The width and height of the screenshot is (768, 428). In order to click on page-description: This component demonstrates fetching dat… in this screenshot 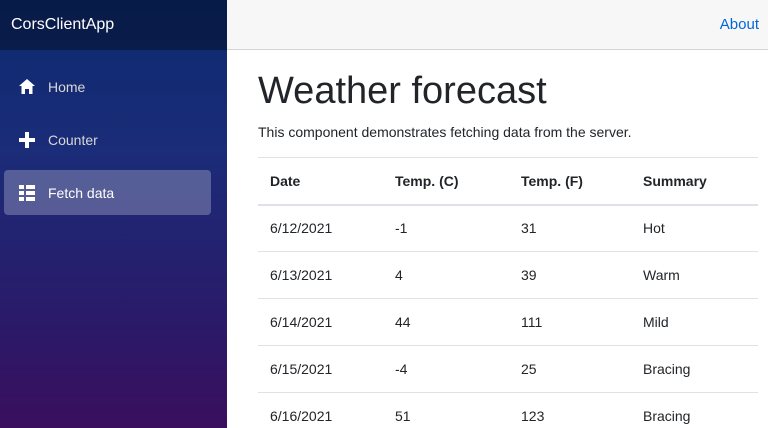, I will do `click(445, 132)`.